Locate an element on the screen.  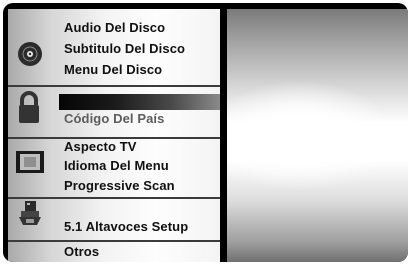
disc-icon is located at coordinates (30, 56).